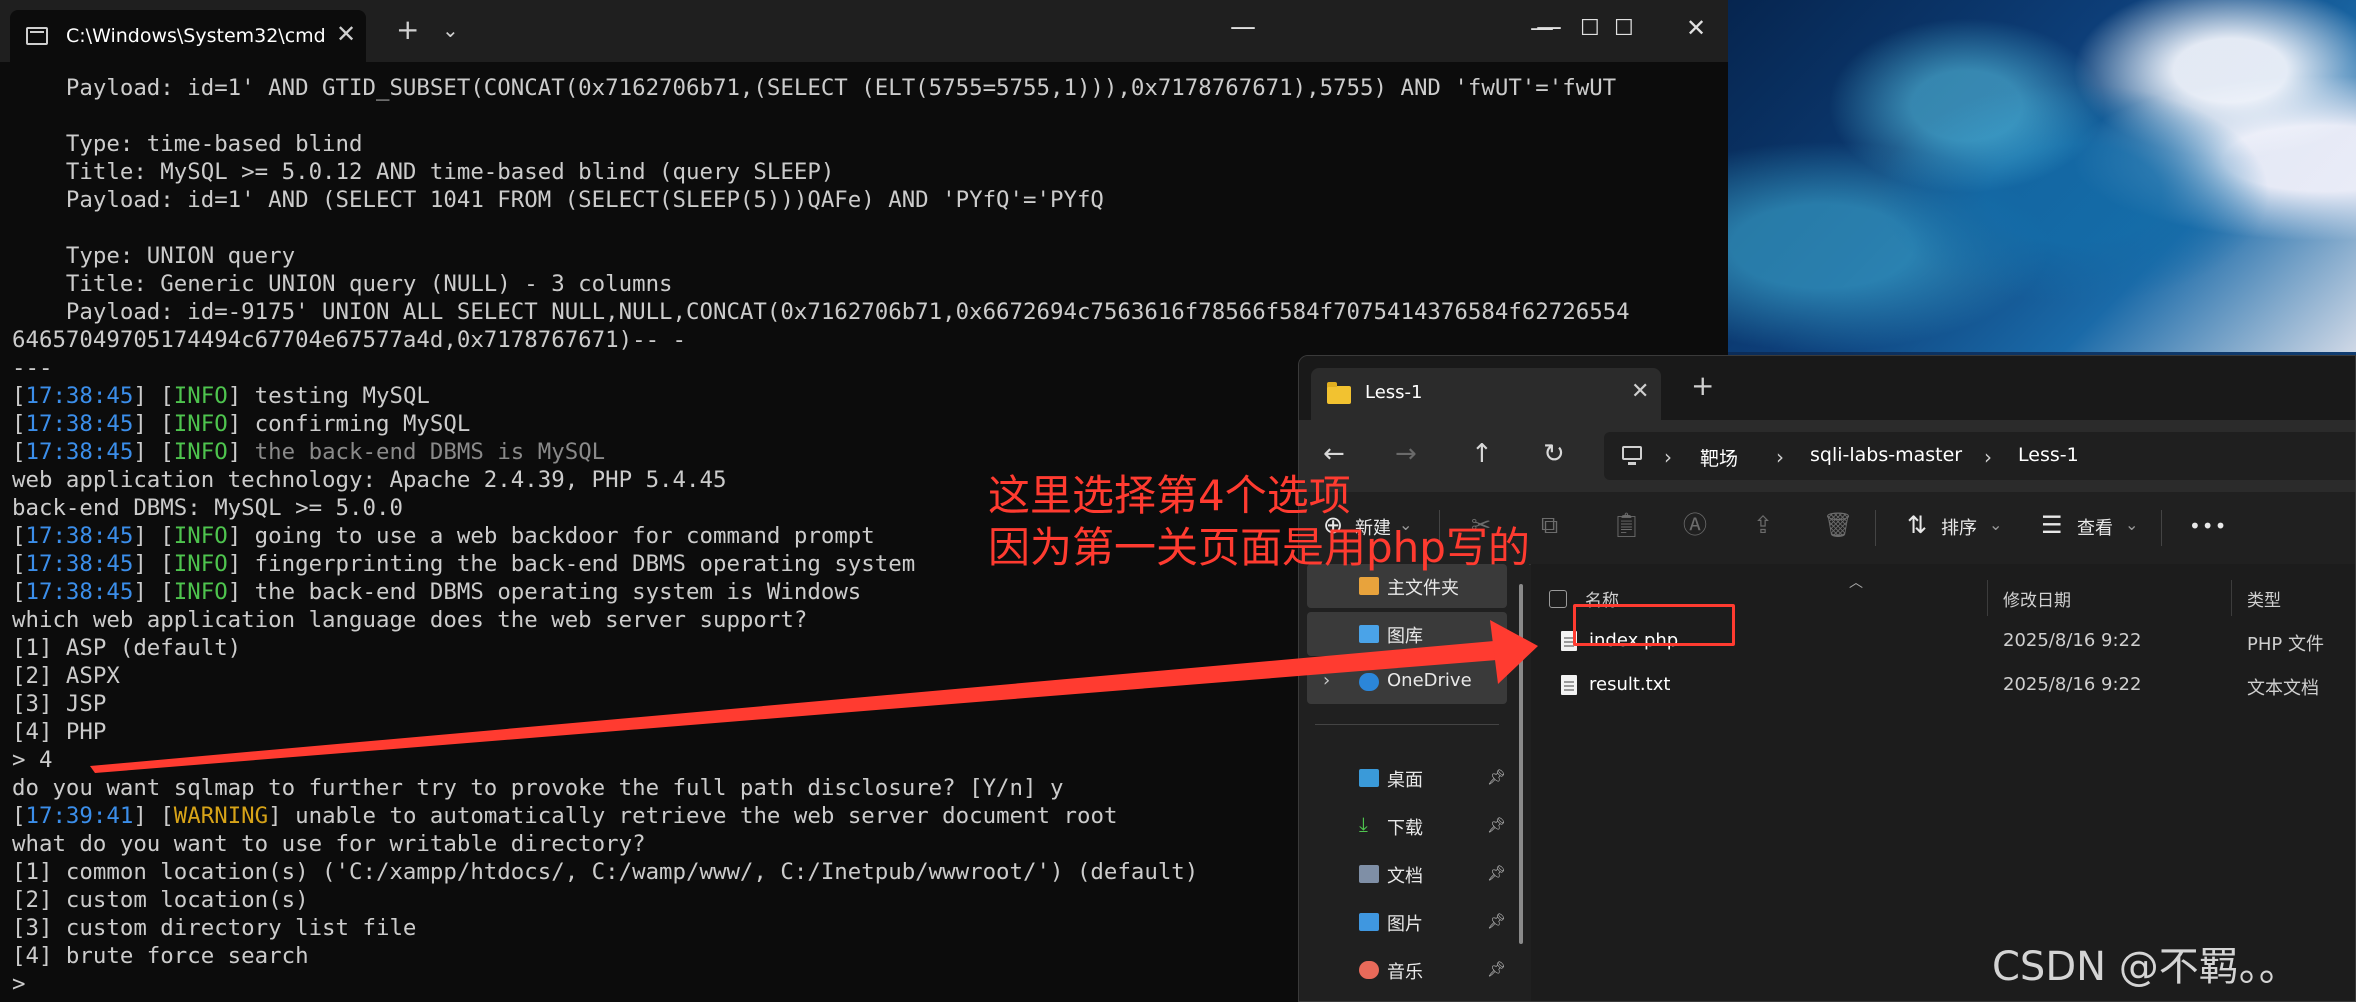  I want to click on annotation-arrow-head, so click(1514, 652).